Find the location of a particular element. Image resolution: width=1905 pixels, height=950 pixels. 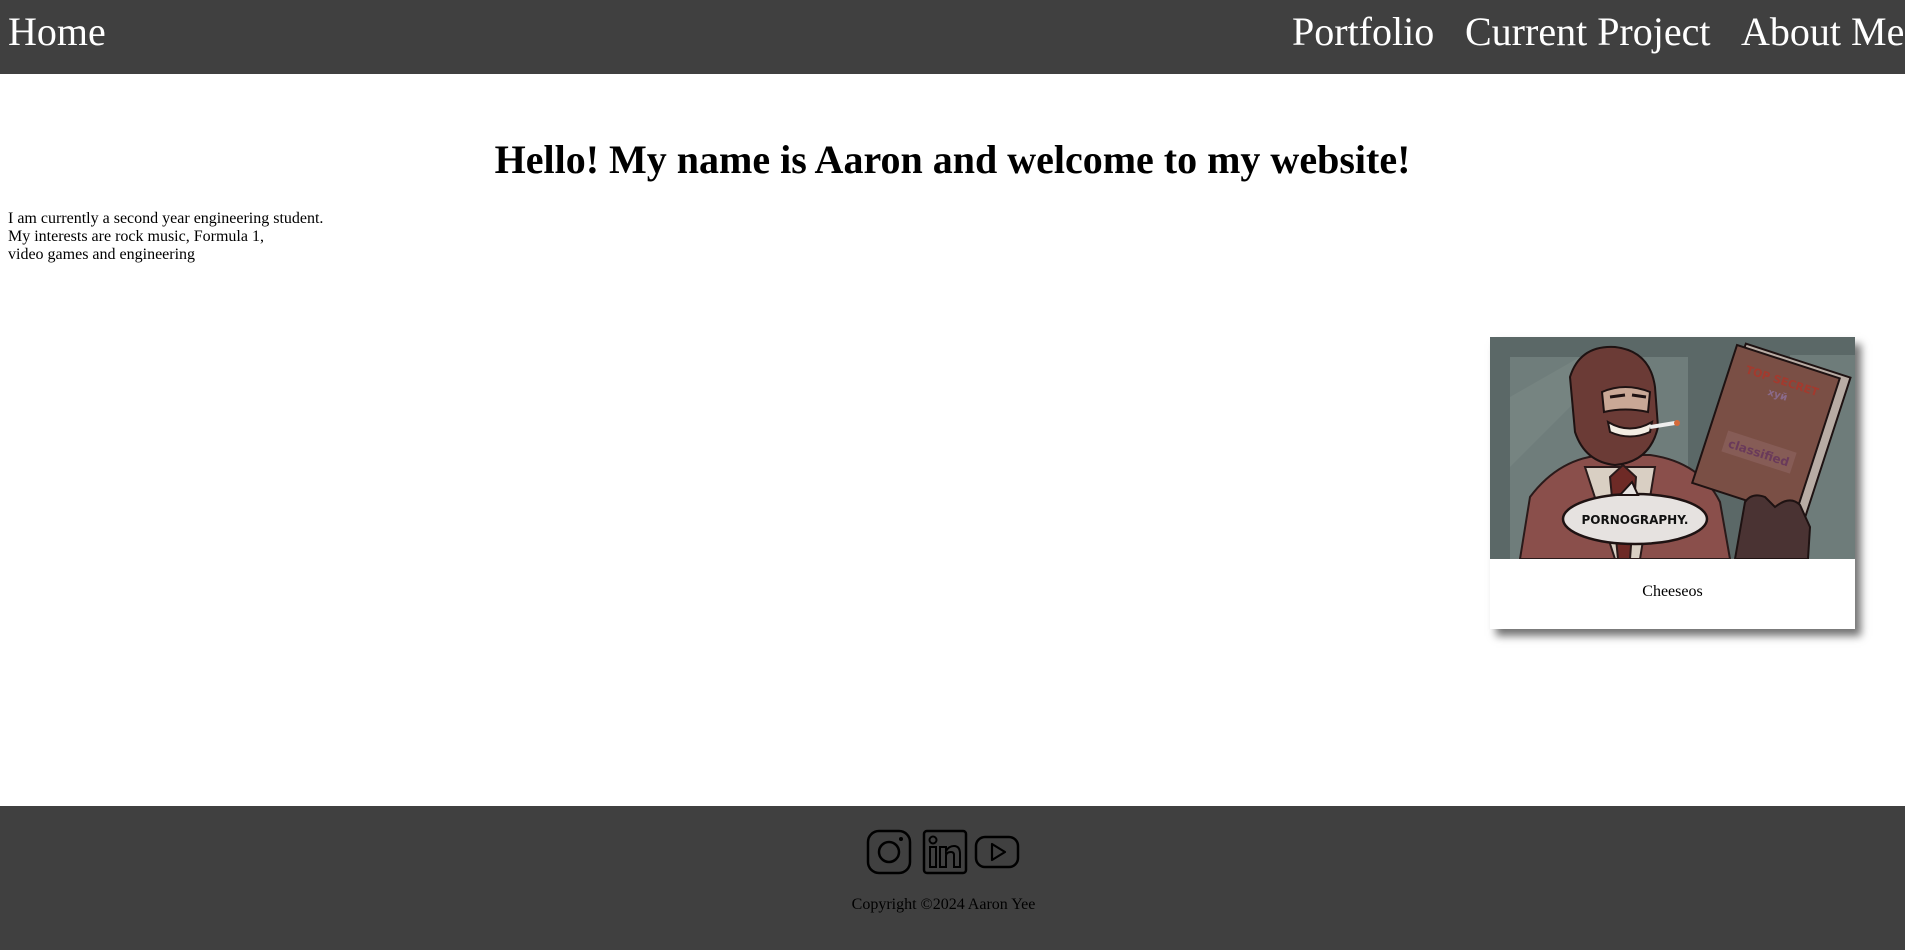

card-caption: Cheeseos is located at coordinates (1672, 591).